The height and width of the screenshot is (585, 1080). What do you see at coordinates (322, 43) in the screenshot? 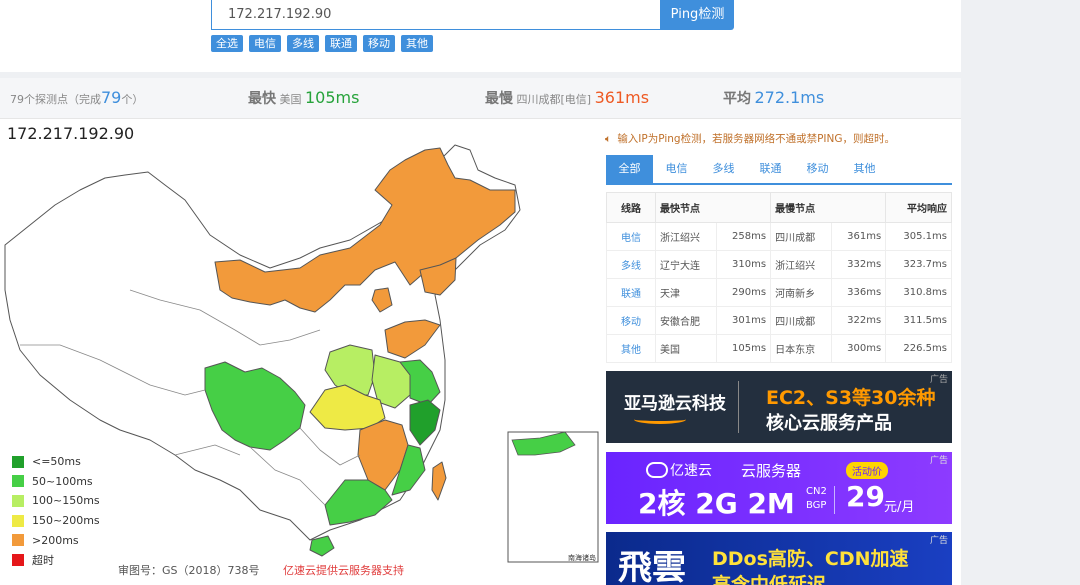
I see `filter-button-row: 全选 电信 多线 联通 移动 其他` at bounding box center [322, 43].